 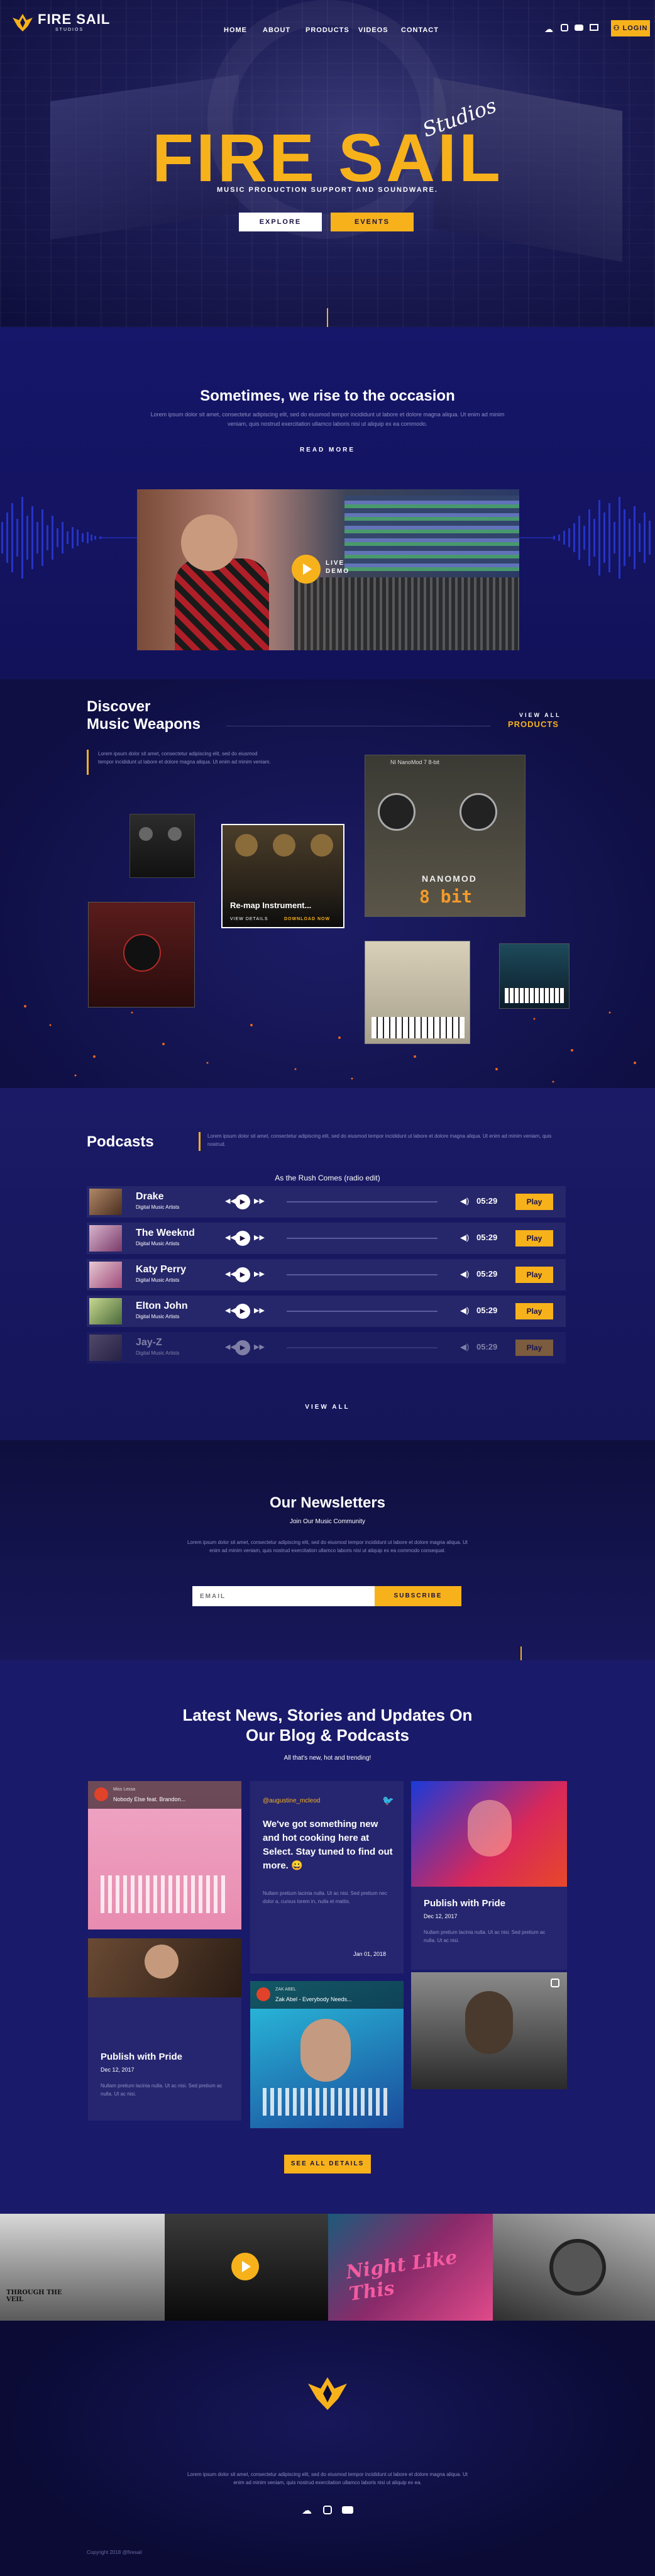 I want to click on events-button: EVENTS, so click(x=372, y=222).